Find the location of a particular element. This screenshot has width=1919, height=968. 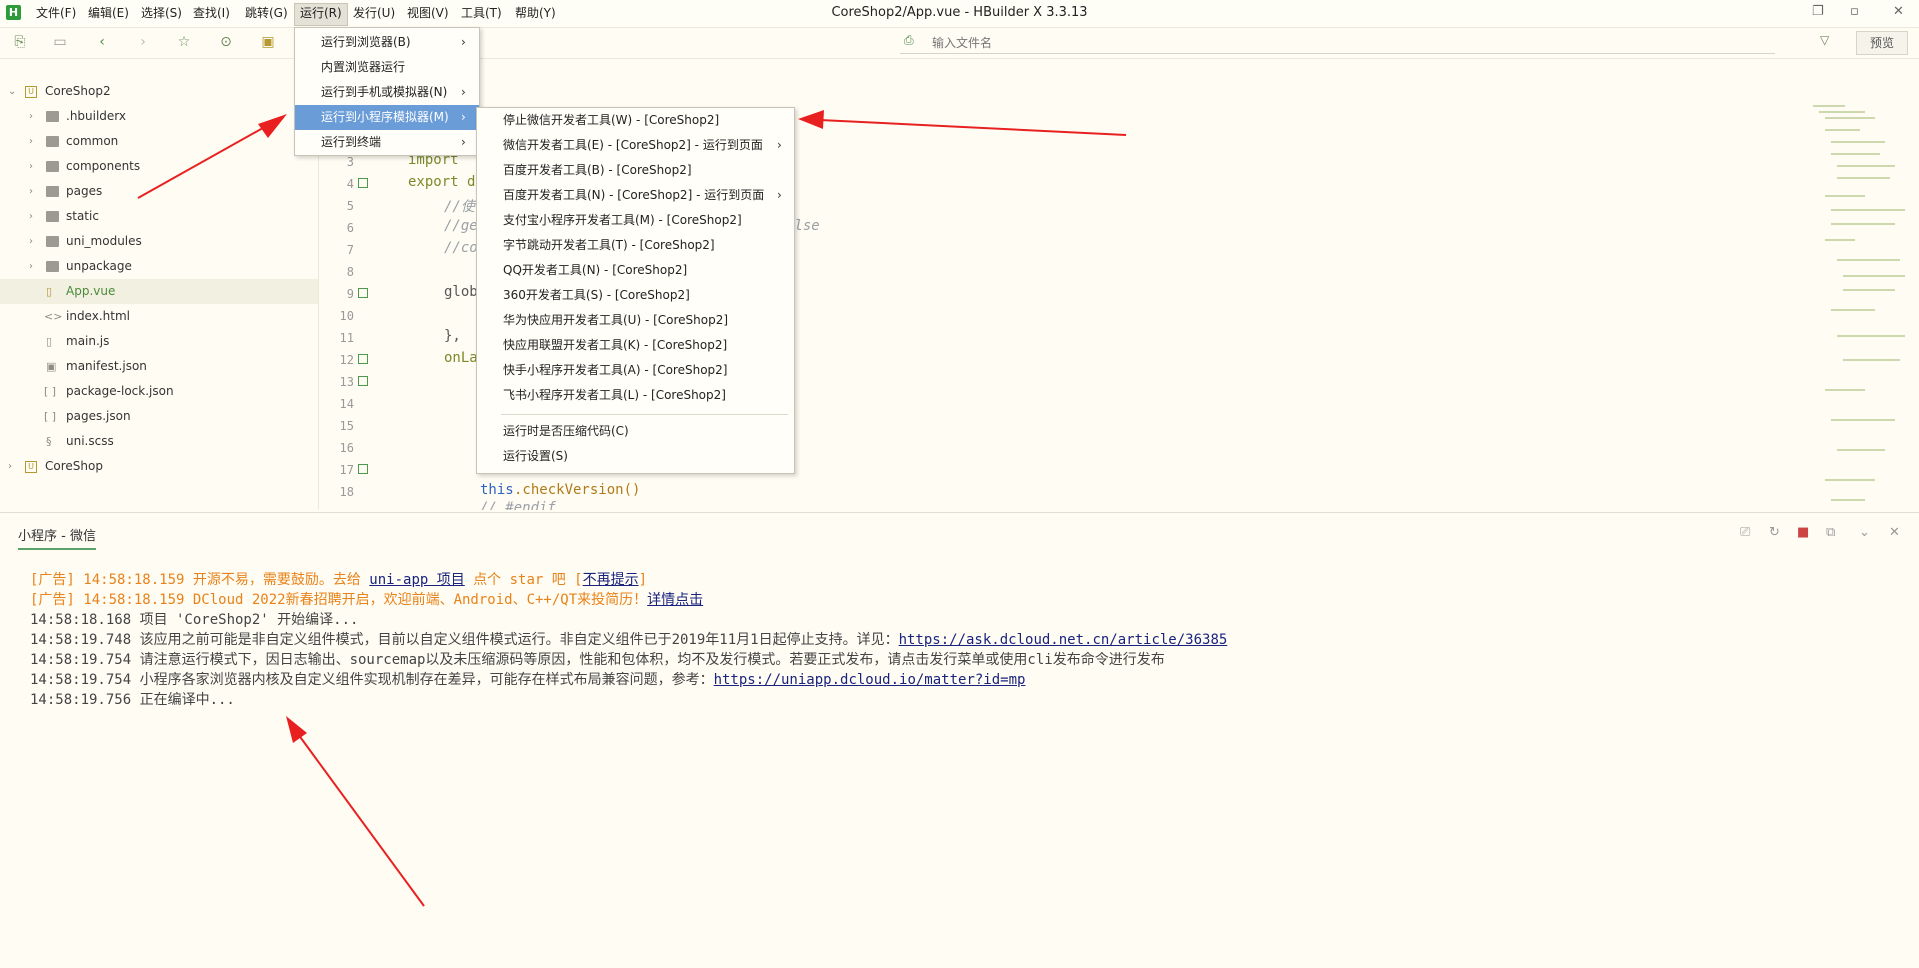

maximize-icon: ▫ is located at coordinates (1854, 11).